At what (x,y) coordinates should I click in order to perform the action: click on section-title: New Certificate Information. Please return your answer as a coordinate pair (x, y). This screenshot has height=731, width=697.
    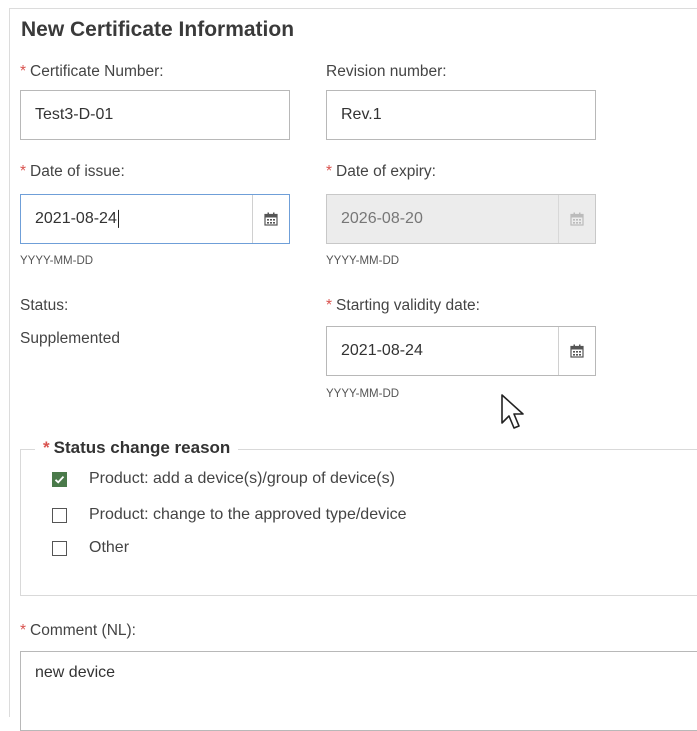
    Looking at the image, I should click on (158, 29).